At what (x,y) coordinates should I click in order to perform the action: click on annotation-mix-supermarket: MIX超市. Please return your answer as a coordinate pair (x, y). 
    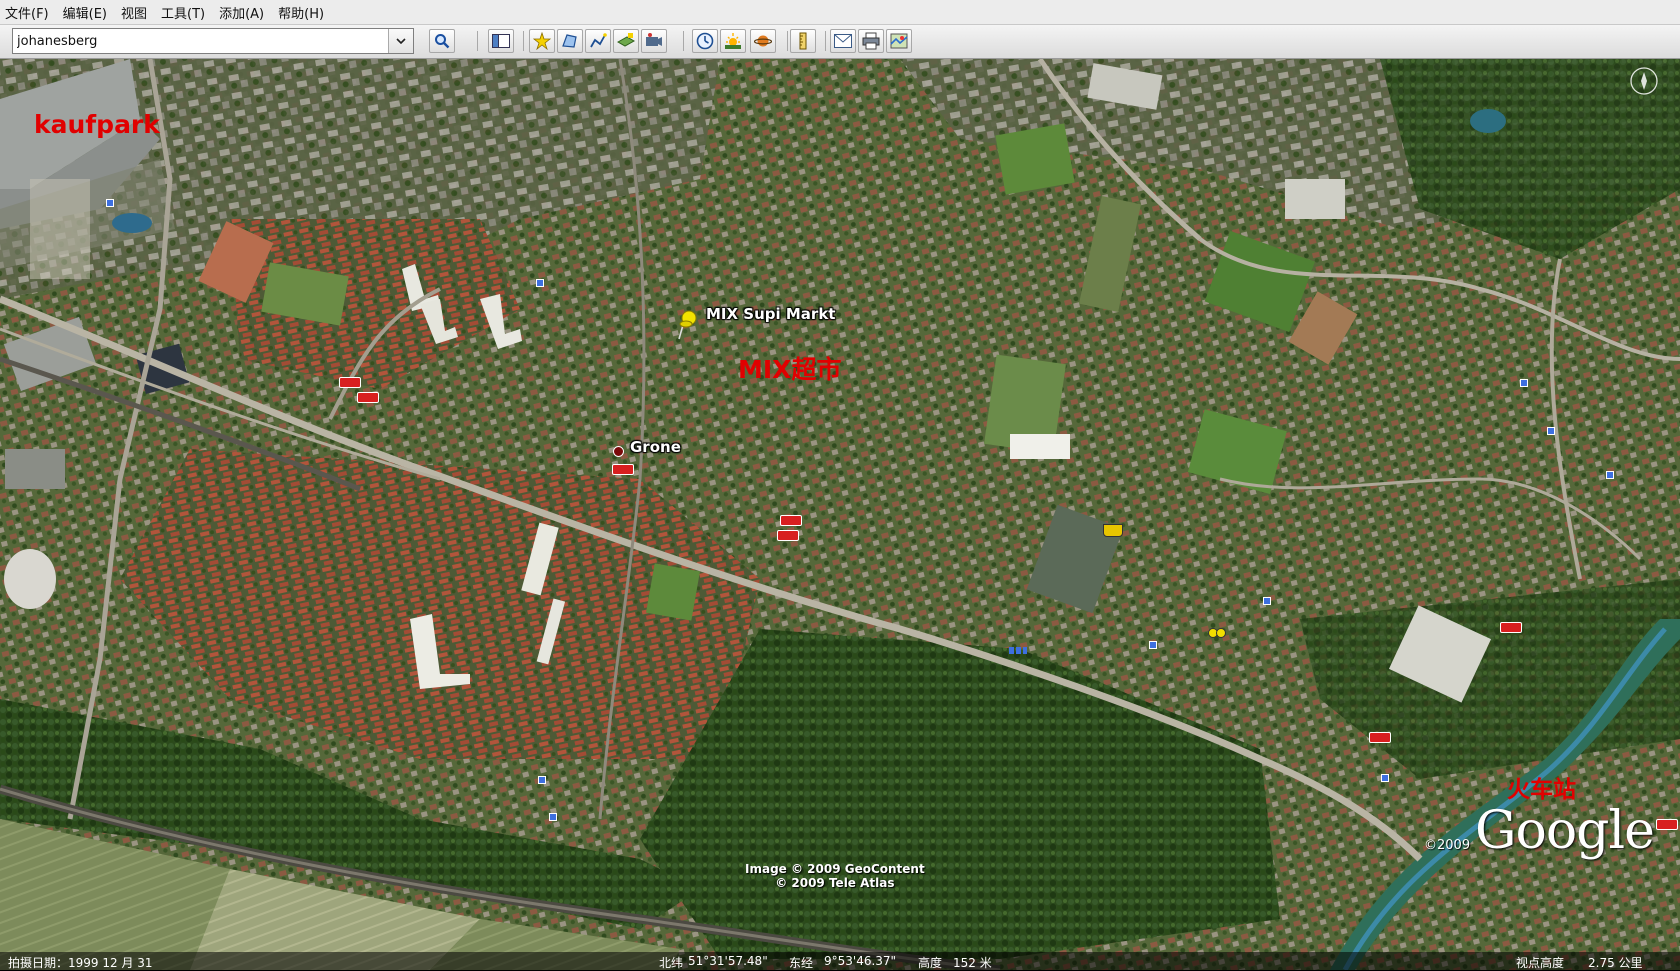
    Looking at the image, I should click on (790, 369).